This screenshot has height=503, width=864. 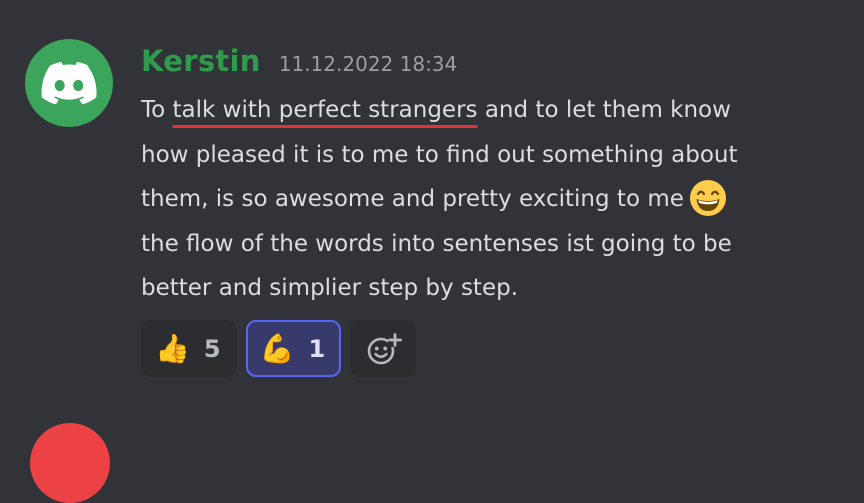 I want to click on reaction-thumbs-up: 👍 5, so click(x=189, y=348).